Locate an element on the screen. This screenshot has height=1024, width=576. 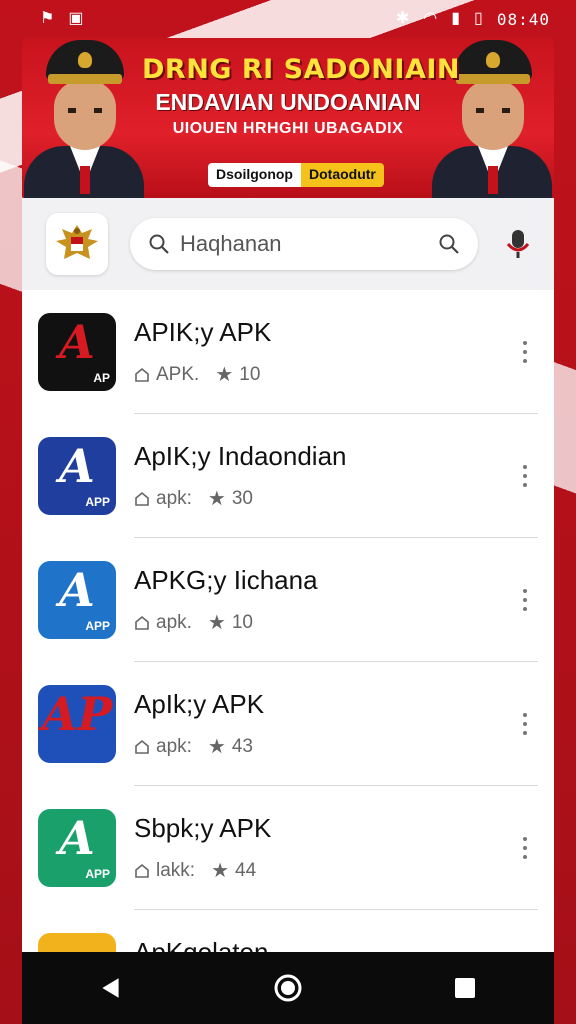
app-list-item: A AP APIK;y APK APK. ★ 10 is located at coordinates (288, 352).